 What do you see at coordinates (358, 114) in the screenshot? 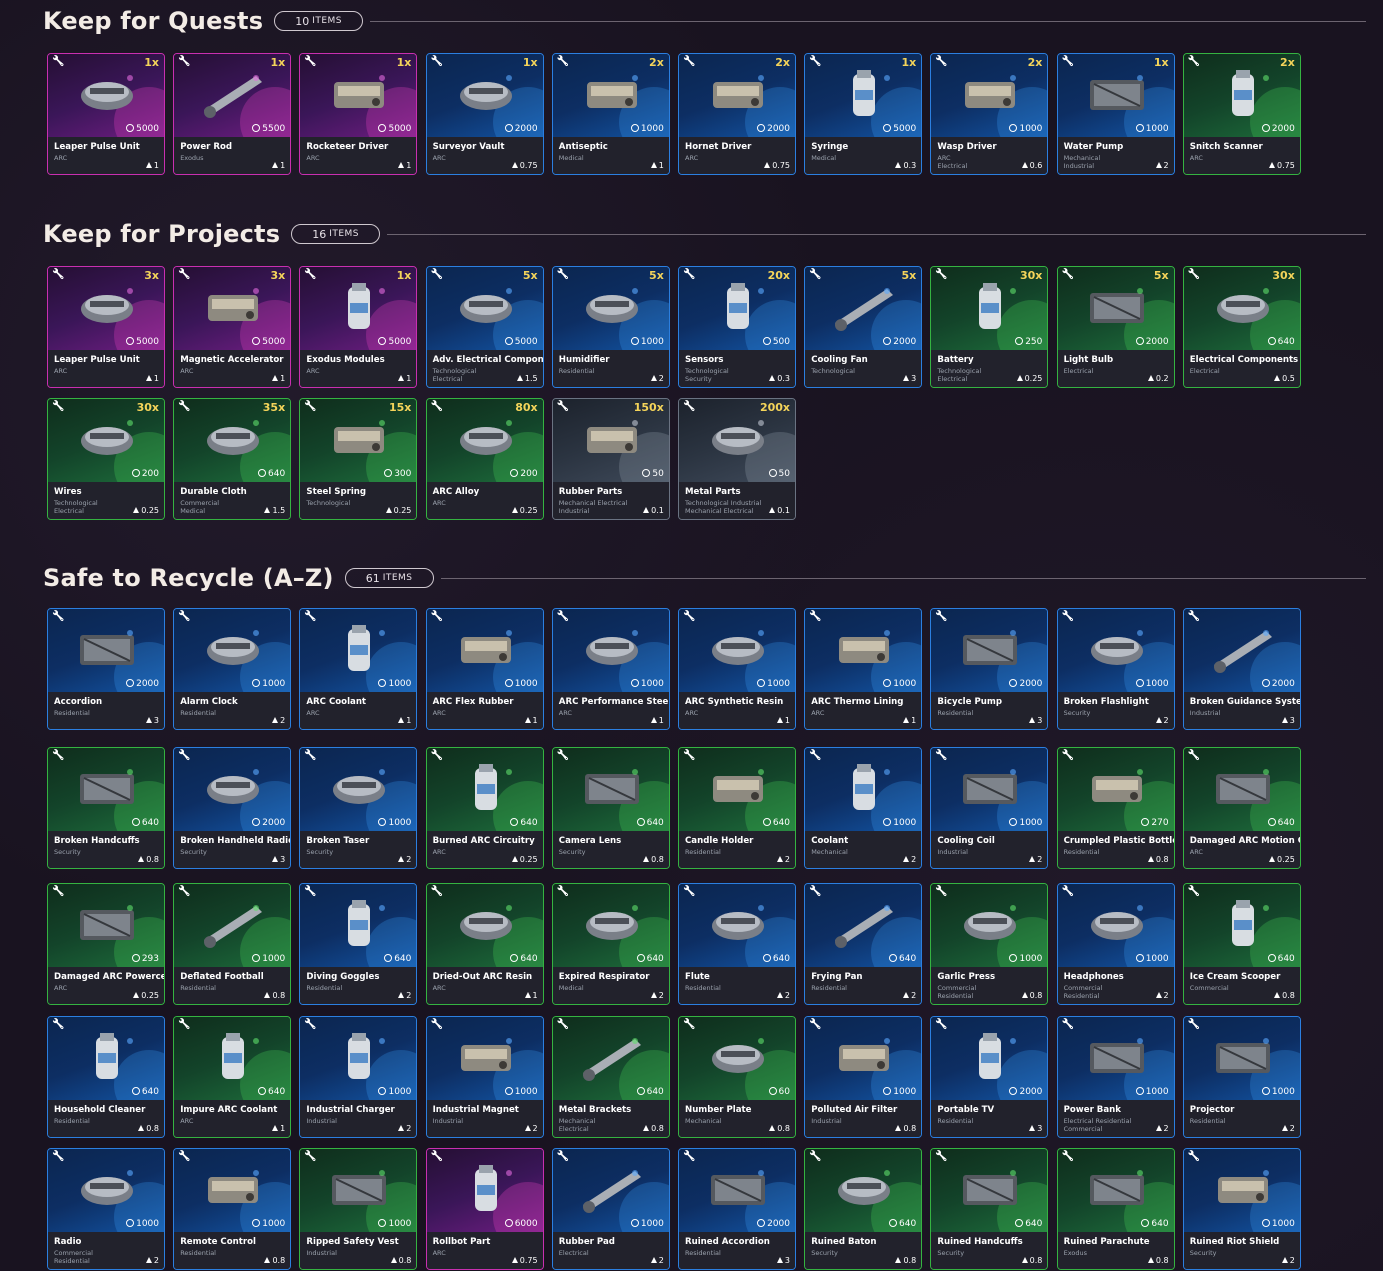
I see `item-card: 🔧 1x 5000 Rocketeer Driver ARC 1` at bounding box center [358, 114].